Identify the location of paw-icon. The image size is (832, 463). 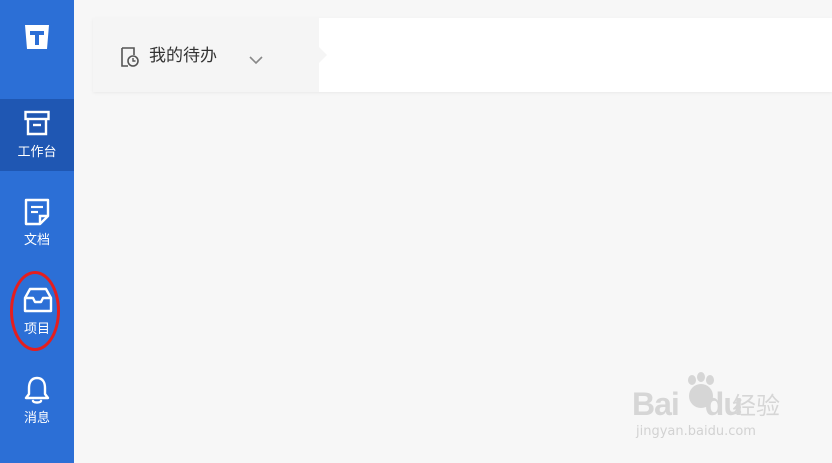
(701, 394).